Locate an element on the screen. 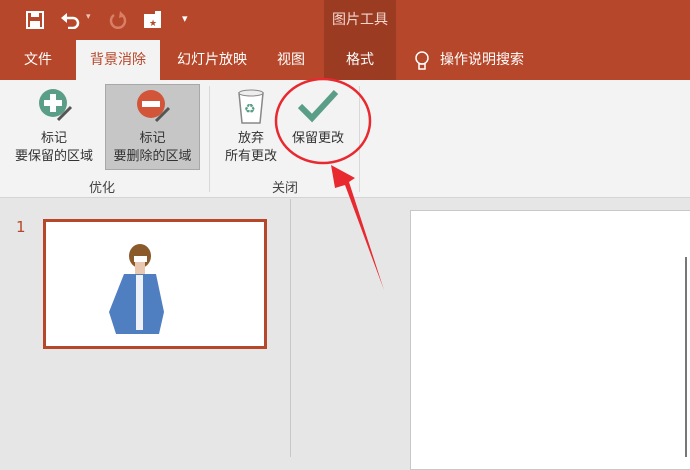 Image resolution: width=690 pixels, height=470 pixels. recycle-bin-icon: ♻ is located at coordinates (251, 106).